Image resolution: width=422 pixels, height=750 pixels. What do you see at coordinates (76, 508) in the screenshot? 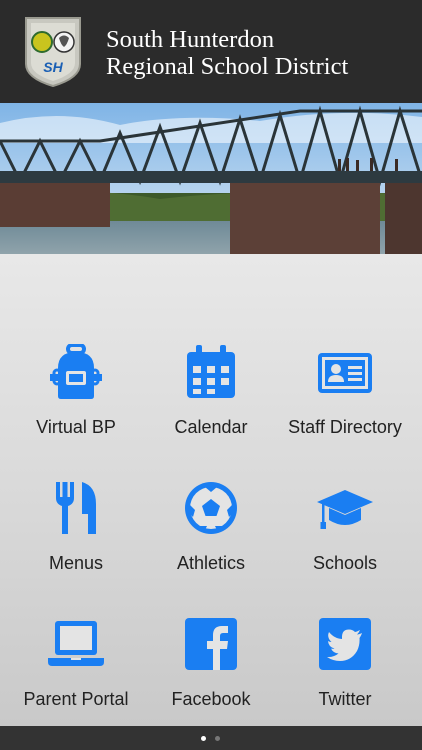
I see `fork-knife-icon` at bounding box center [76, 508].